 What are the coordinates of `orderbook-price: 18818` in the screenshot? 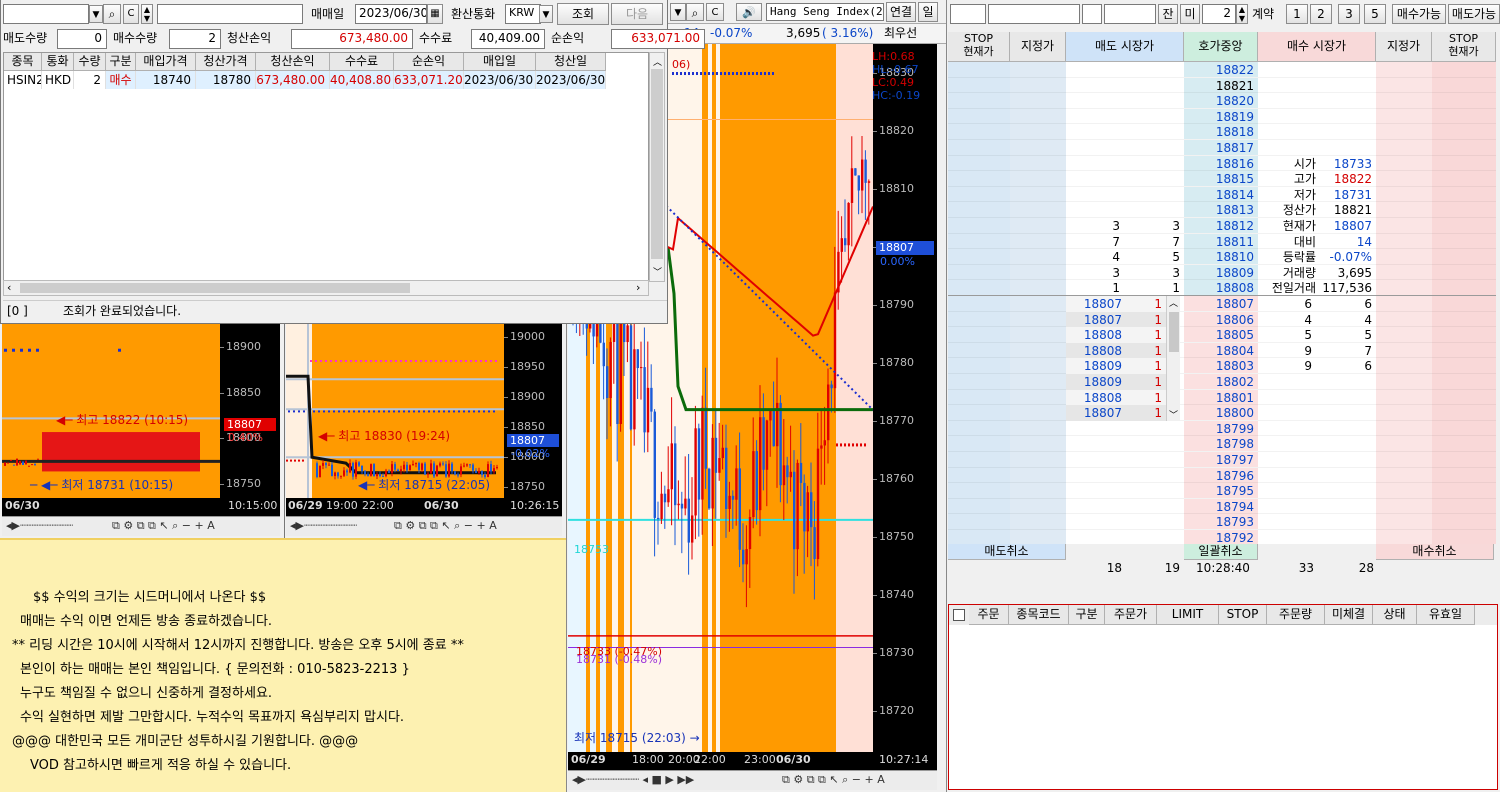 It's located at (1221, 132).